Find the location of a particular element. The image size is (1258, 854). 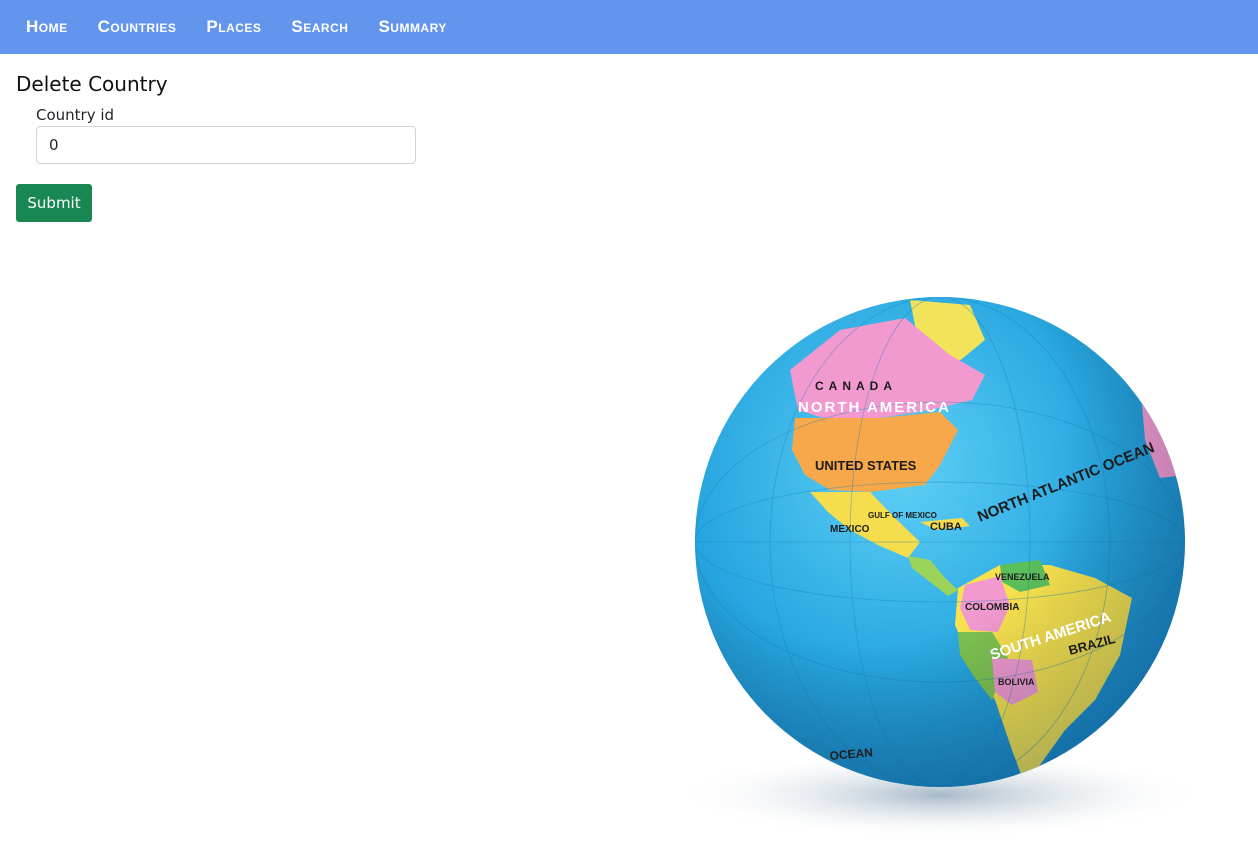

country-id-input is located at coordinates (226, 145).